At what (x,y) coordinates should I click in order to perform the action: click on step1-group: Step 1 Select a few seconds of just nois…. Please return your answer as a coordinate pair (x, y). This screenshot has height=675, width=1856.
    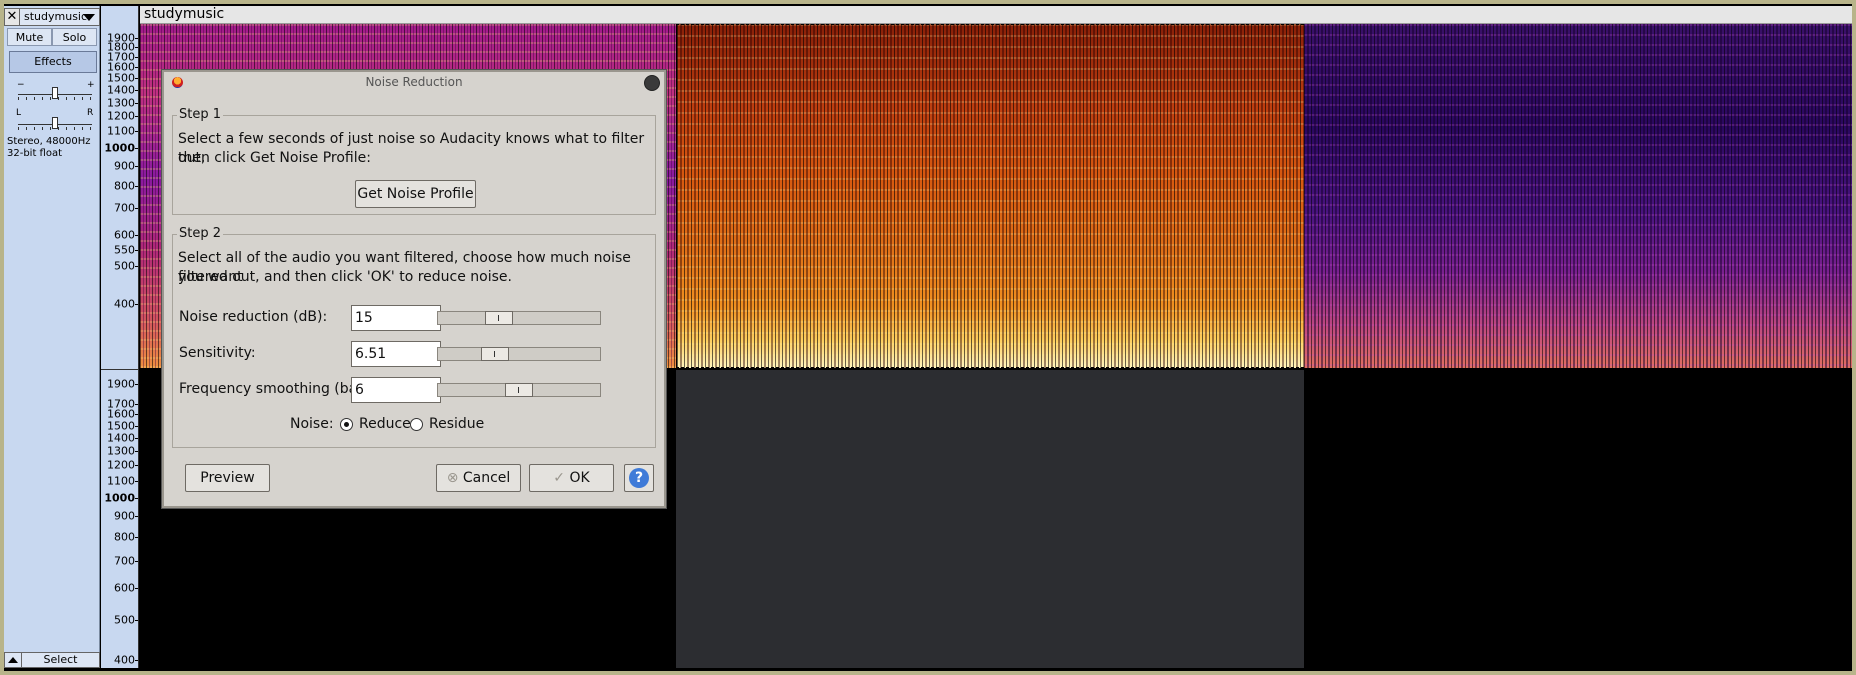
    Looking at the image, I should click on (414, 161).